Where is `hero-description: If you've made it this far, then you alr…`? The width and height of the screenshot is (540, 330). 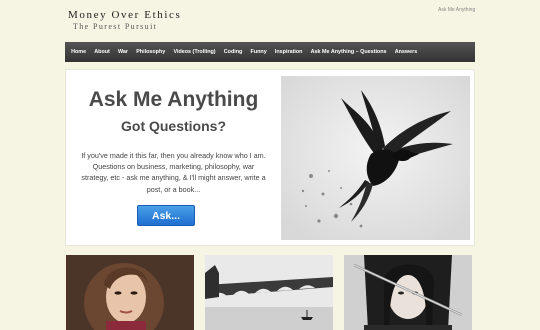
hero-description: If you've made it this far, then you alr… is located at coordinates (173, 172).